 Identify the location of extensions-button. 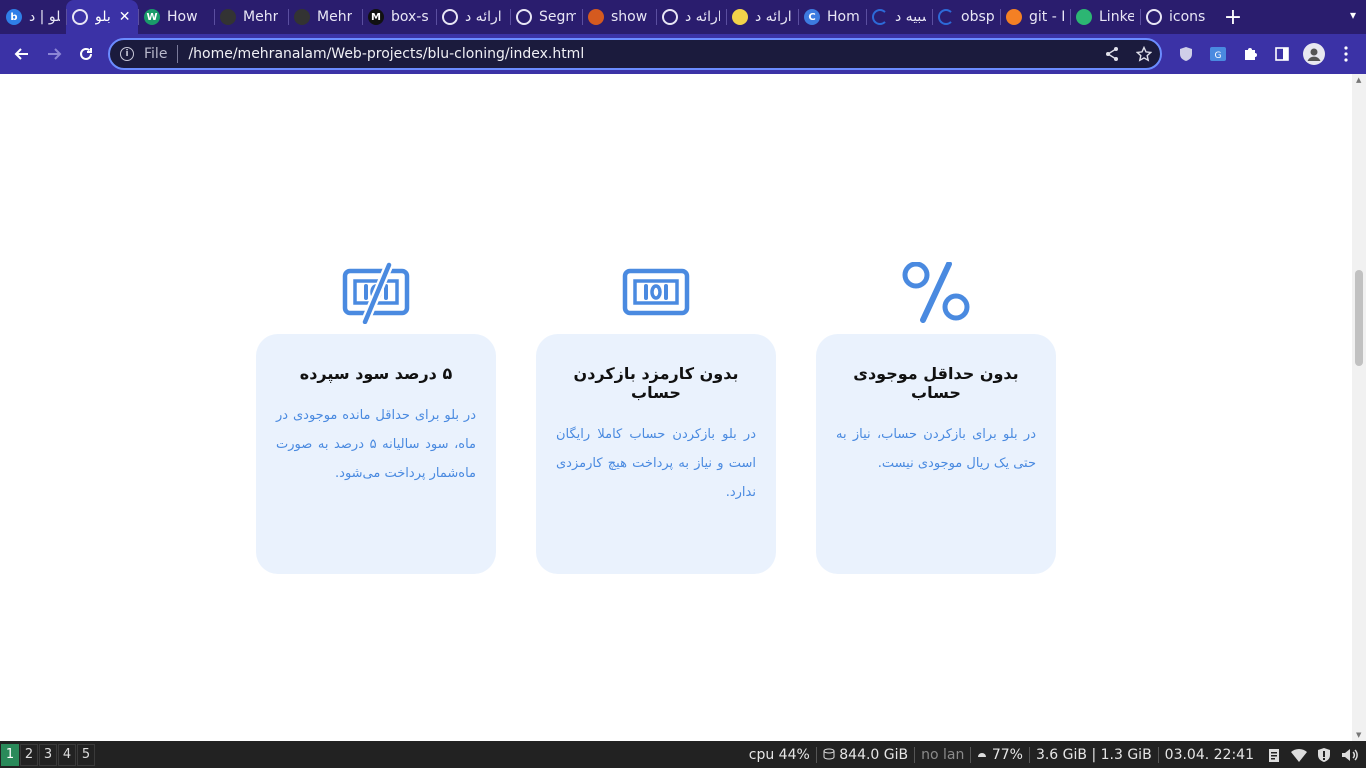
(1250, 54).